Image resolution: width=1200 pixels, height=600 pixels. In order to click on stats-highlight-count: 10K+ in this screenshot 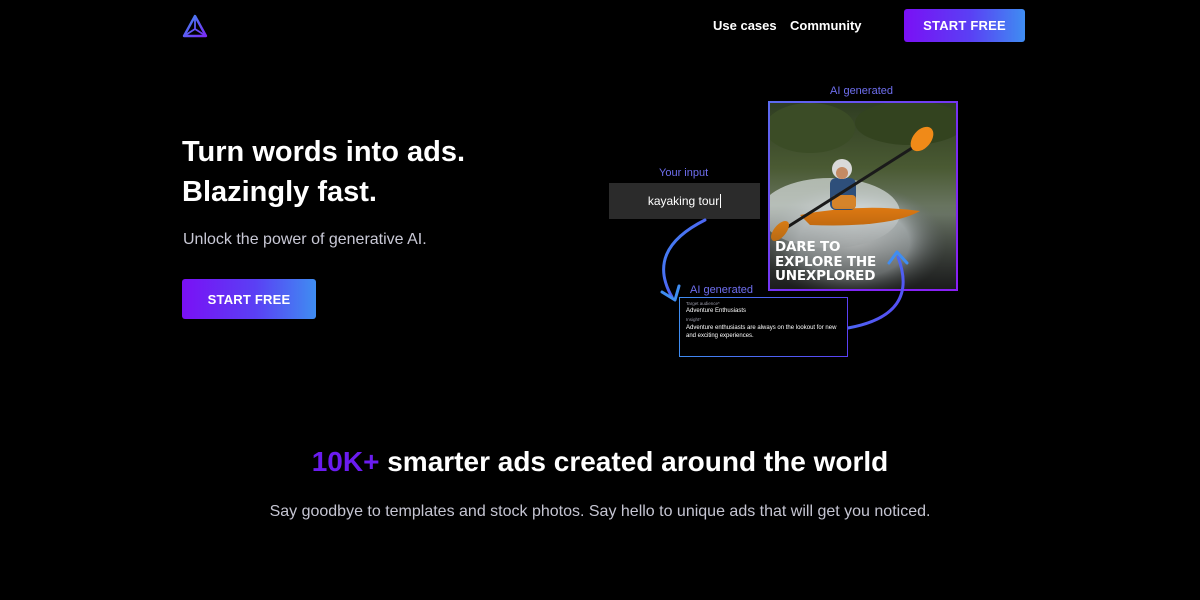, I will do `click(345, 461)`.